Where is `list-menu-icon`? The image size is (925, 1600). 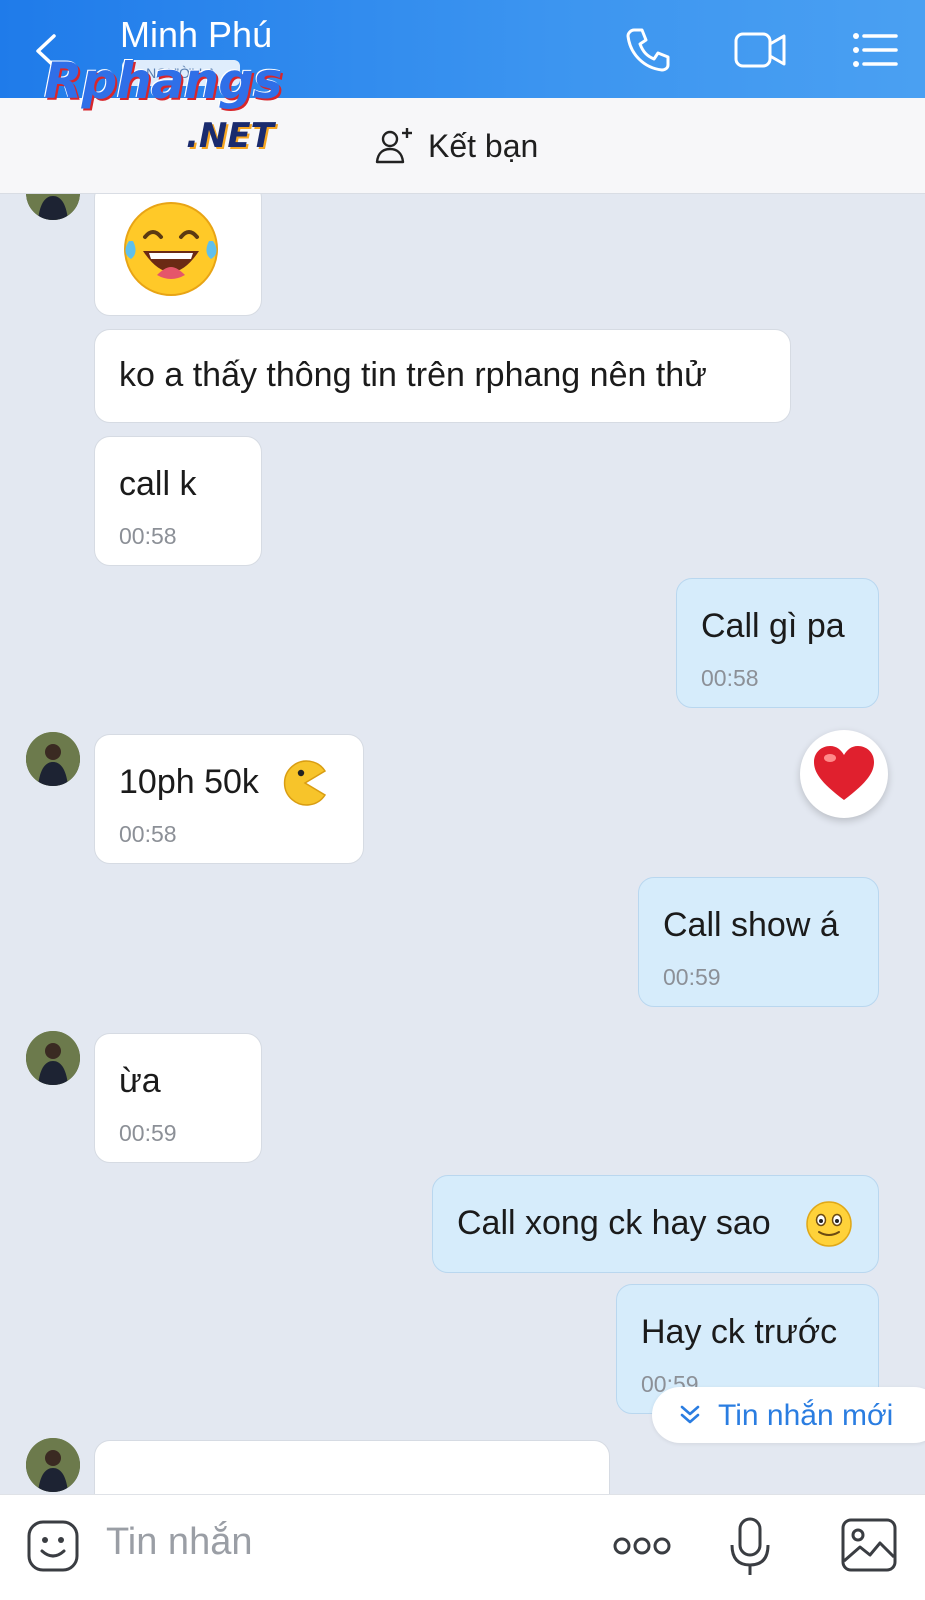 list-menu-icon is located at coordinates (875, 50).